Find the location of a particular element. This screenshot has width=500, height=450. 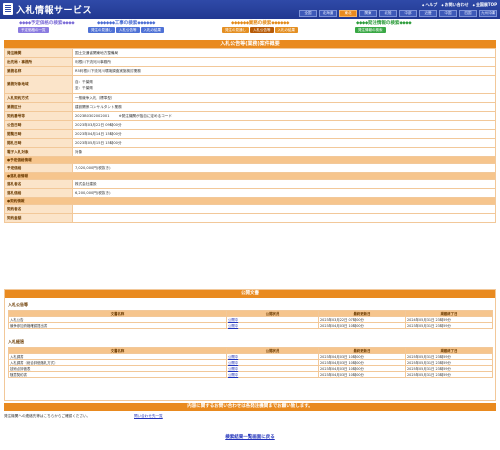

nav-group-title: 工事の検索 is located at coordinates (126, 23).